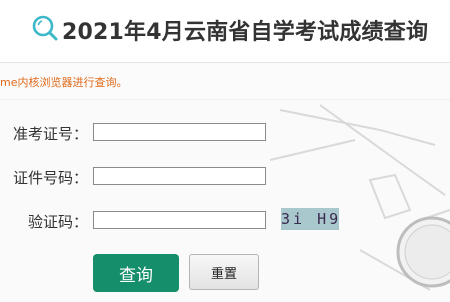 The image size is (450, 302). What do you see at coordinates (64, 82) in the screenshot?
I see `browser-notice: me内核浏览器进行查询。` at bounding box center [64, 82].